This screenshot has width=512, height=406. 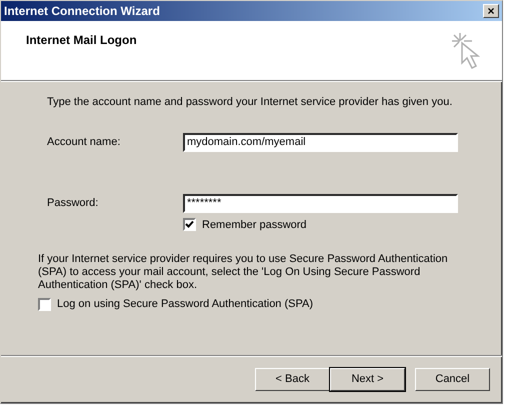 What do you see at coordinates (185, 304) in the screenshot?
I see `checkbox-label: Log on using Secure Password Authentication (SPA)` at bounding box center [185, 304].